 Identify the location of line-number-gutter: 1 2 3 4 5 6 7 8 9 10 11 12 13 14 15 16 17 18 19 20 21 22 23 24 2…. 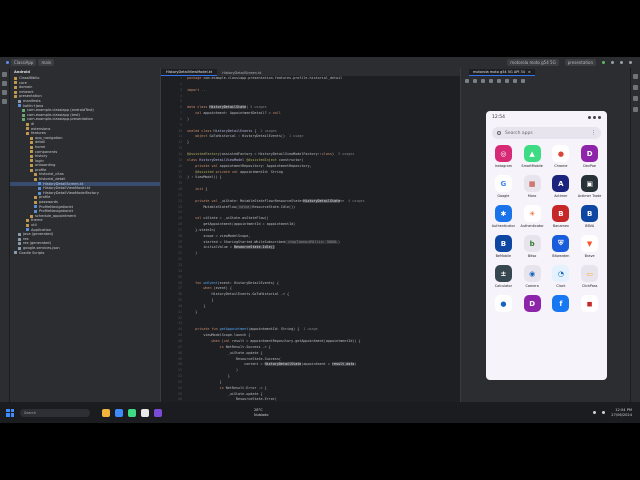
(173, 244).